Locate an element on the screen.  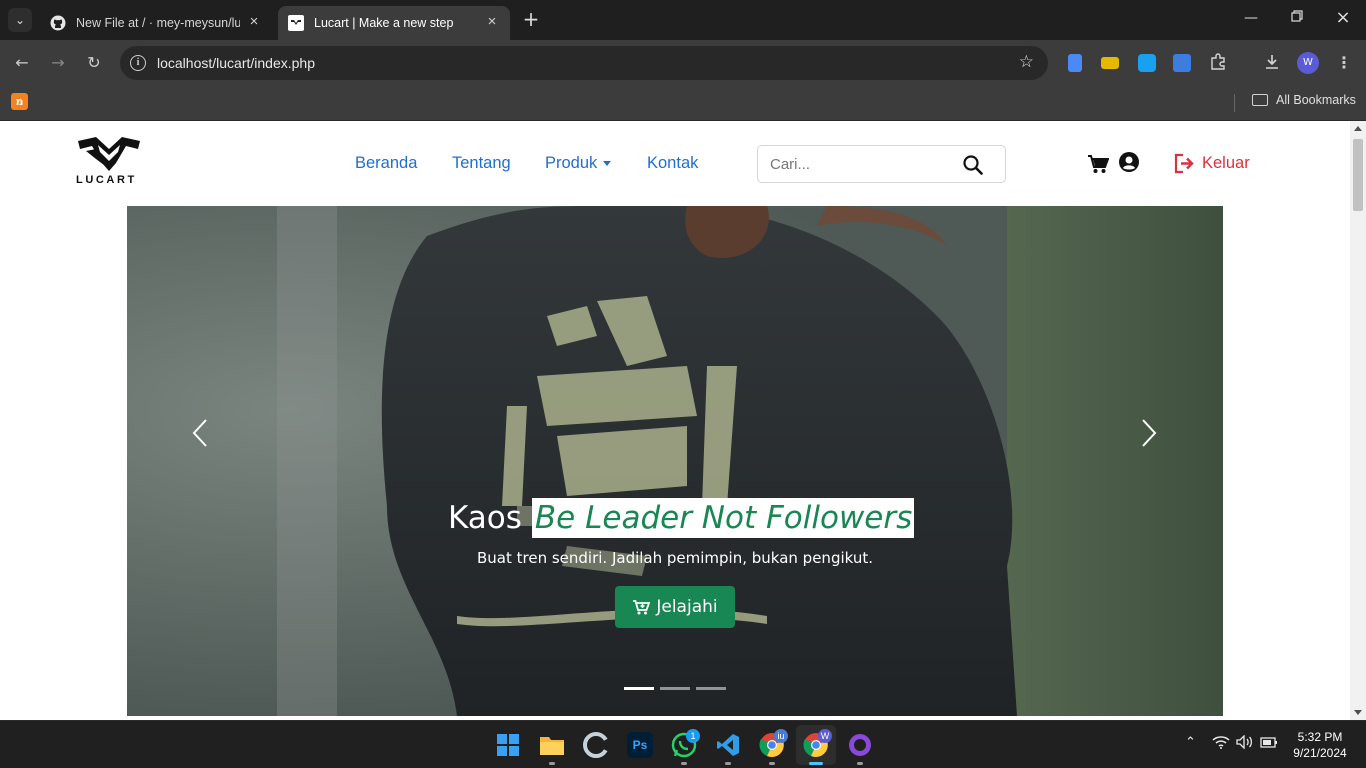
browser-toolbar: ← → ↻ i localhost/lucart/index.php ☆ W ⋮ is located at coordinates (683, 63).